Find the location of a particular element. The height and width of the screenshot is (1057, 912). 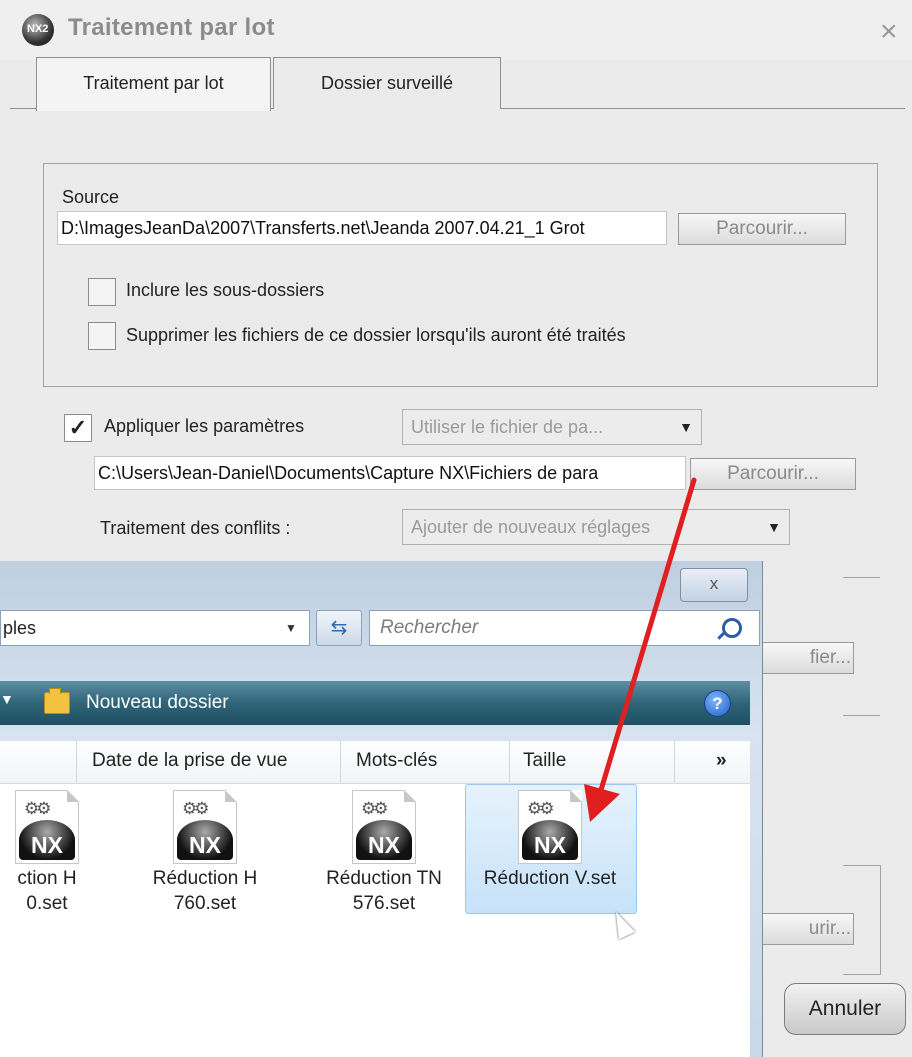

annotation-arrow is located at coordinates (640, 649).